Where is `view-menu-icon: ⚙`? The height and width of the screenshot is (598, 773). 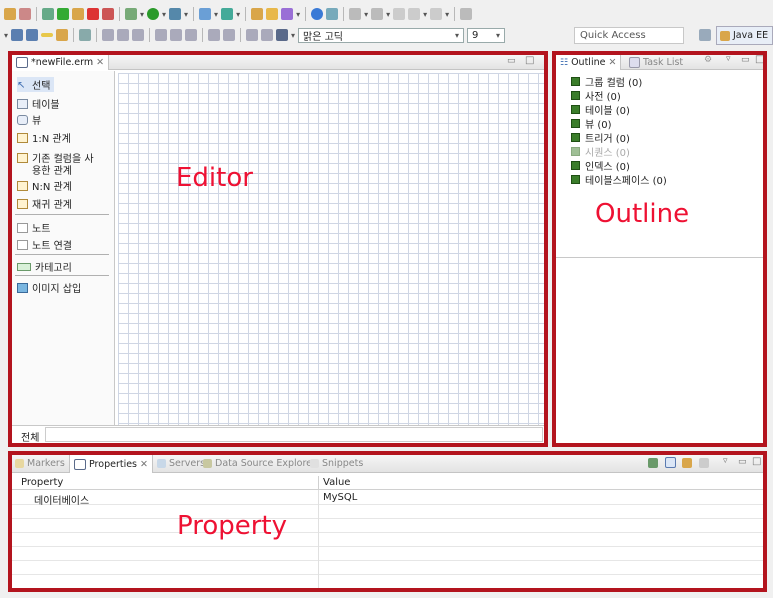 view-menu-icon: ⚙ is located at coordinates (708, 60).